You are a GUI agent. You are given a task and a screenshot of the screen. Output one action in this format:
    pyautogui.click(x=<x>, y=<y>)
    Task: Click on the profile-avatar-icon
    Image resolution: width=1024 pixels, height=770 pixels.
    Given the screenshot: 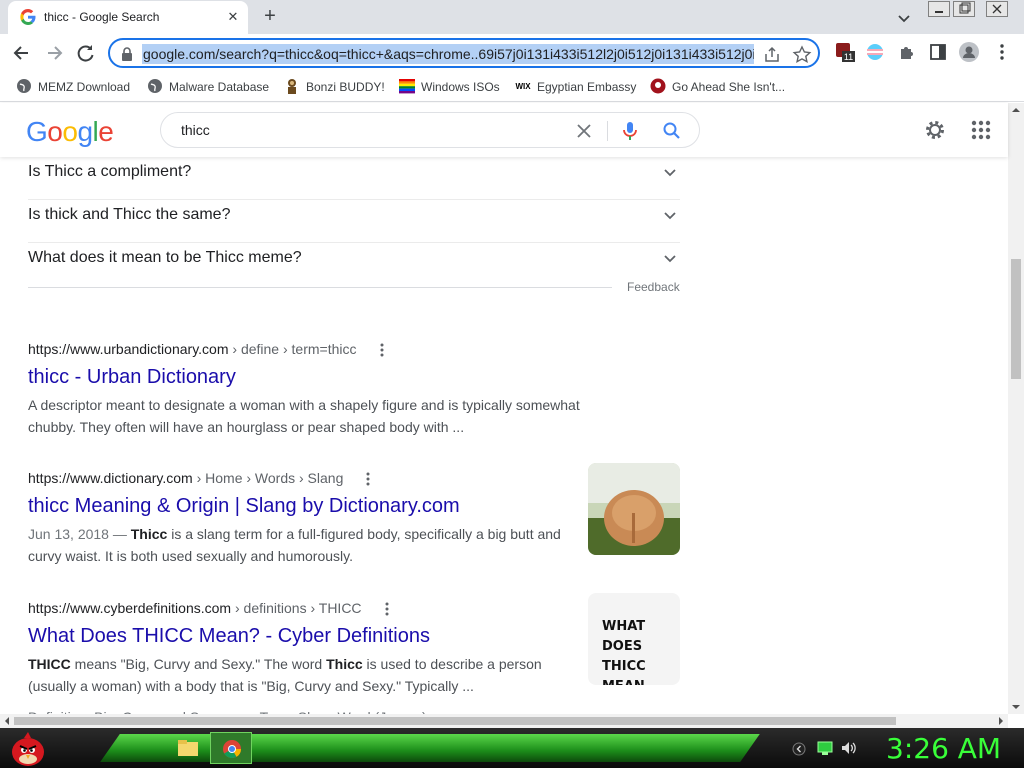 What is the action you would take?
    pyautogui.click(x=969, y=52)
    